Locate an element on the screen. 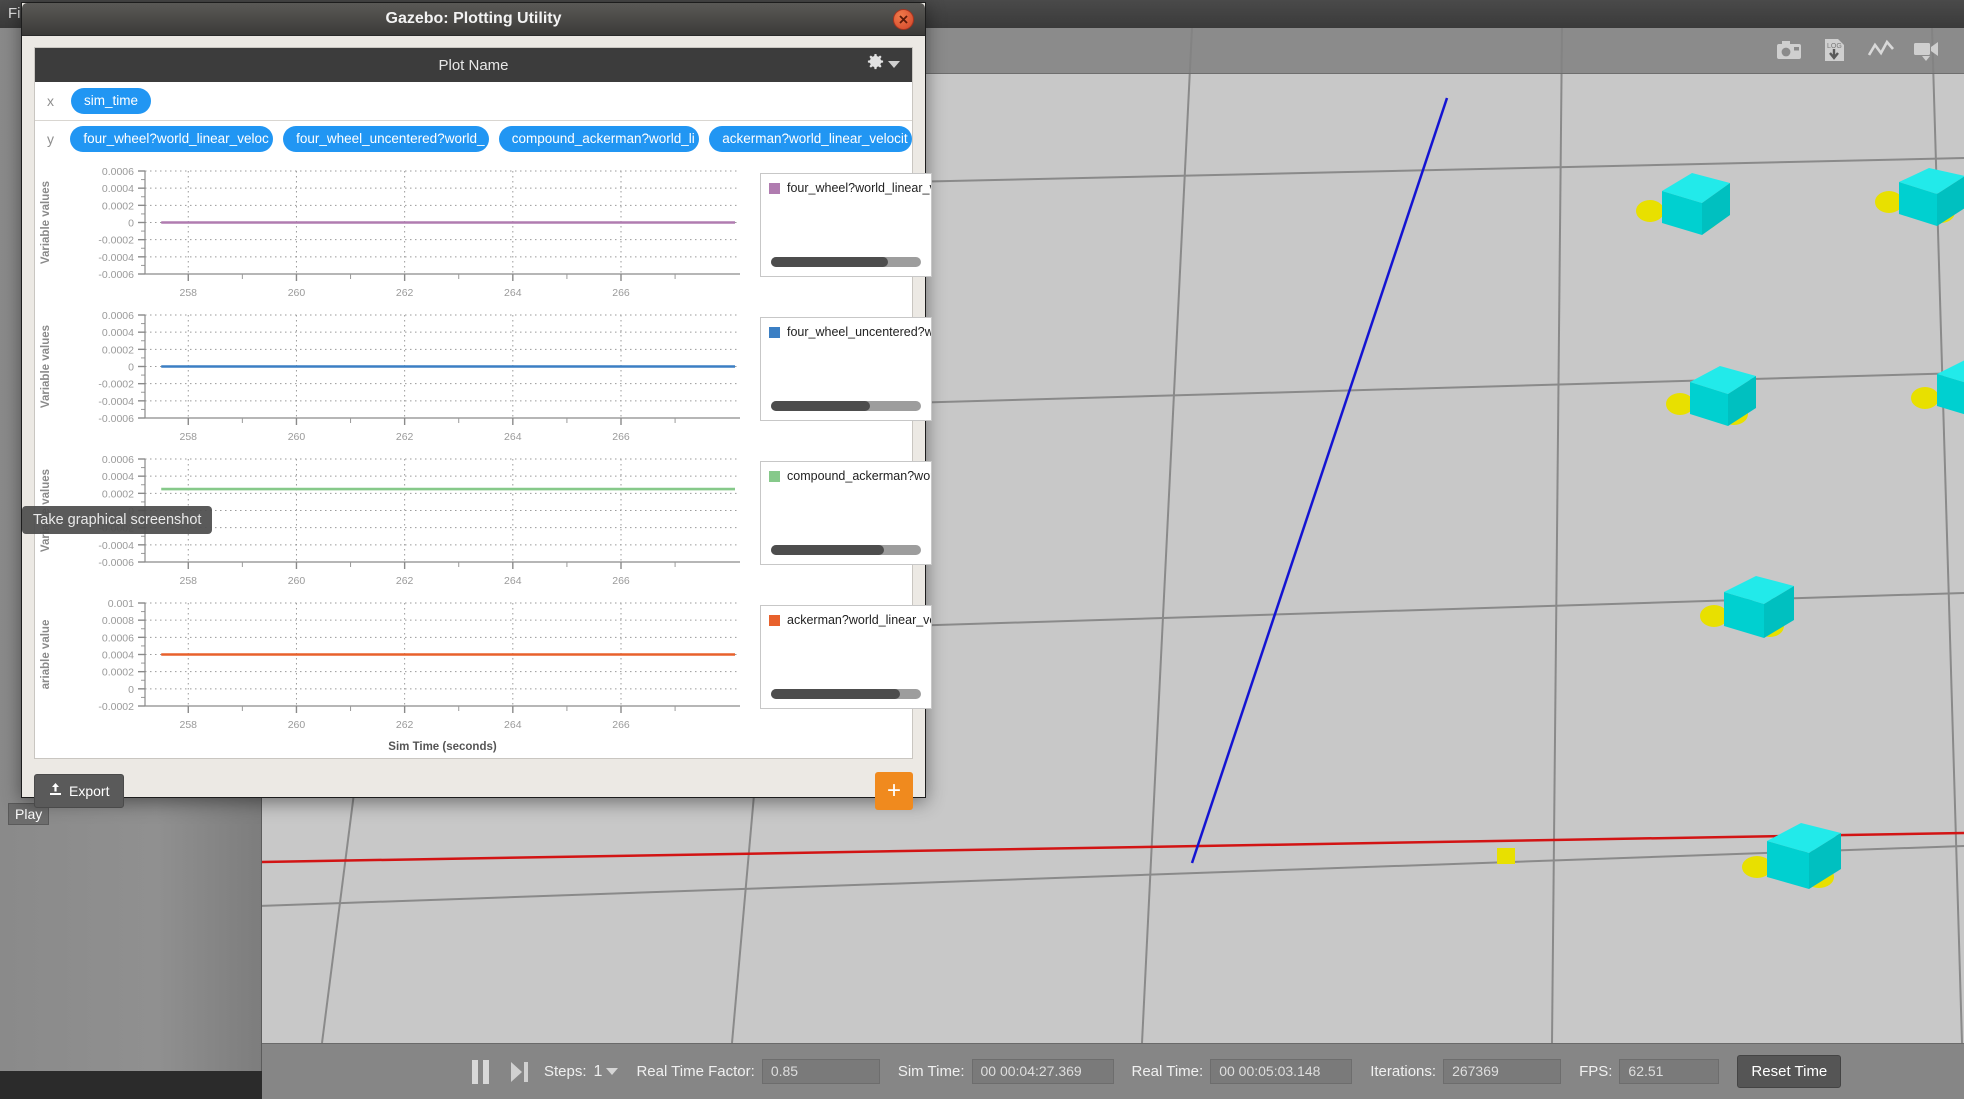  fps-value: 62.51 is located at coordinates (1669, 1071).